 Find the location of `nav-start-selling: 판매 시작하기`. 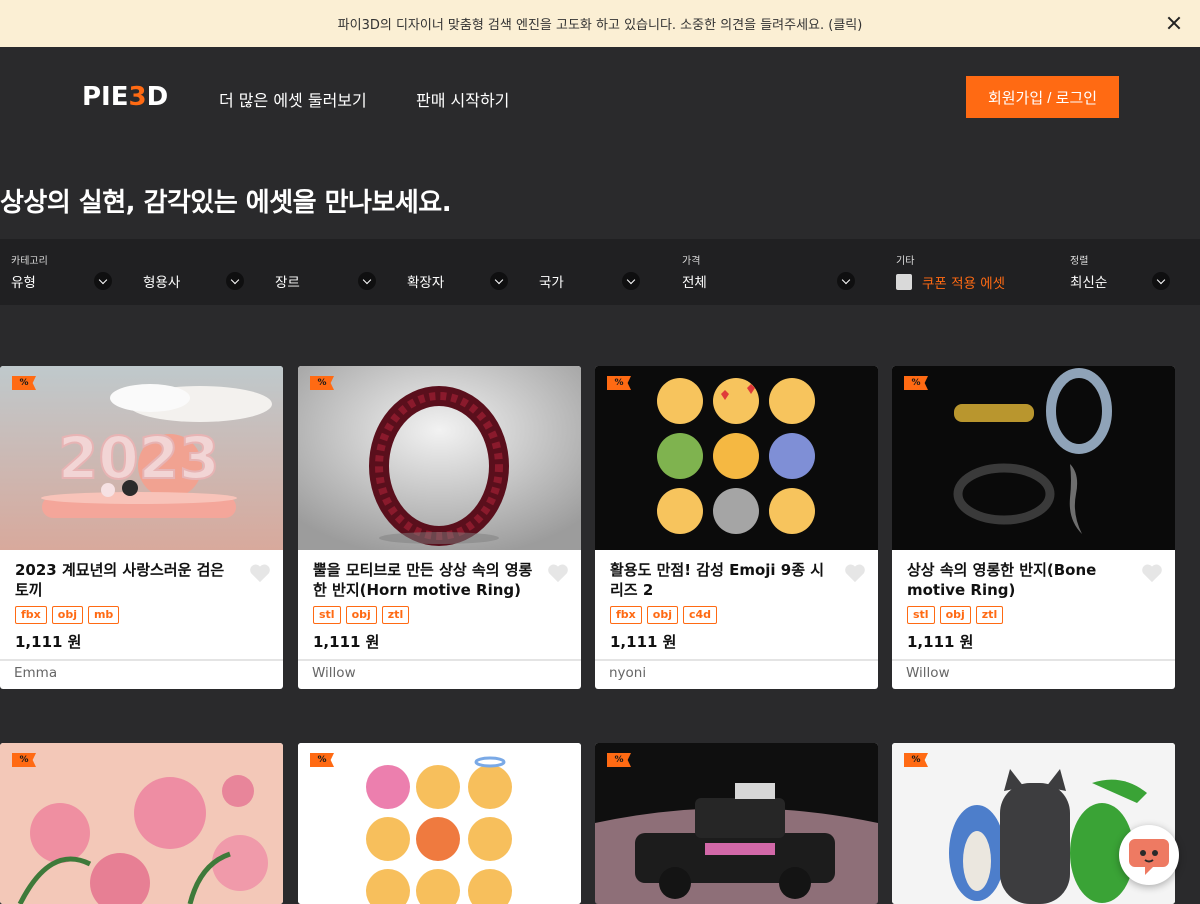

nav-start-selling: 판매 시작하기 is located at coordinates (462, 99).